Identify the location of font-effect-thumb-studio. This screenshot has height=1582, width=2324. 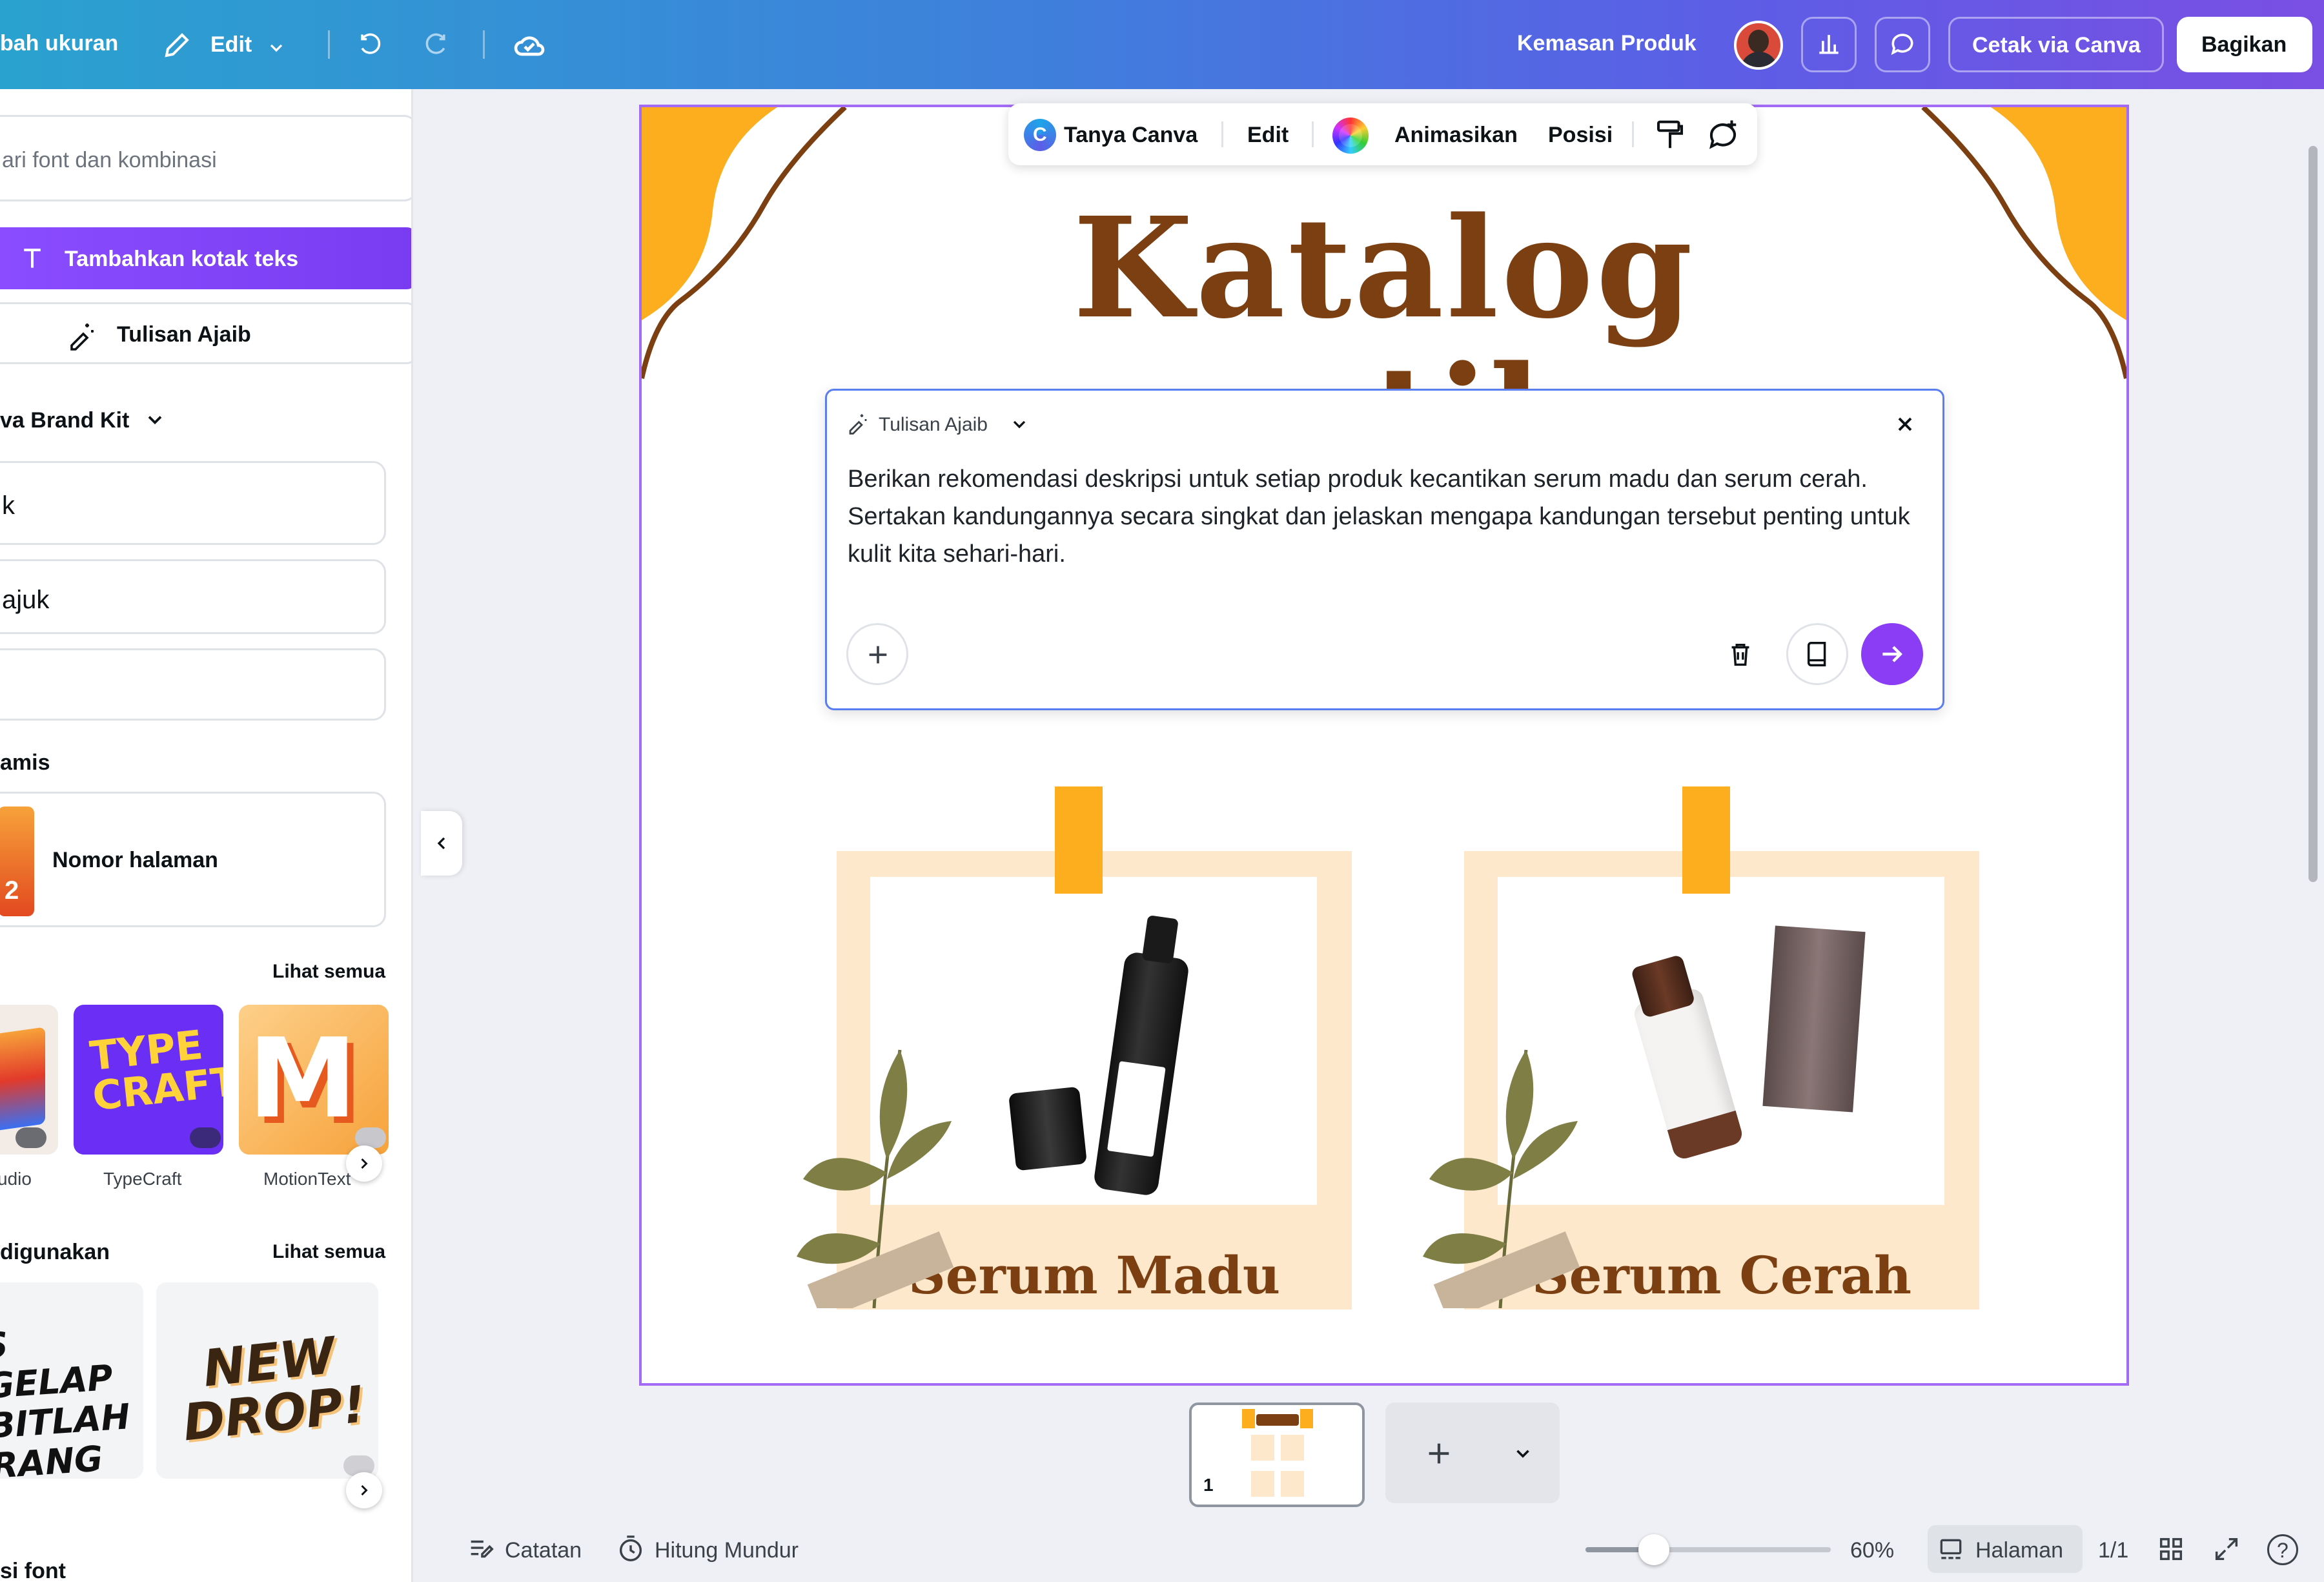
(29, 1080).